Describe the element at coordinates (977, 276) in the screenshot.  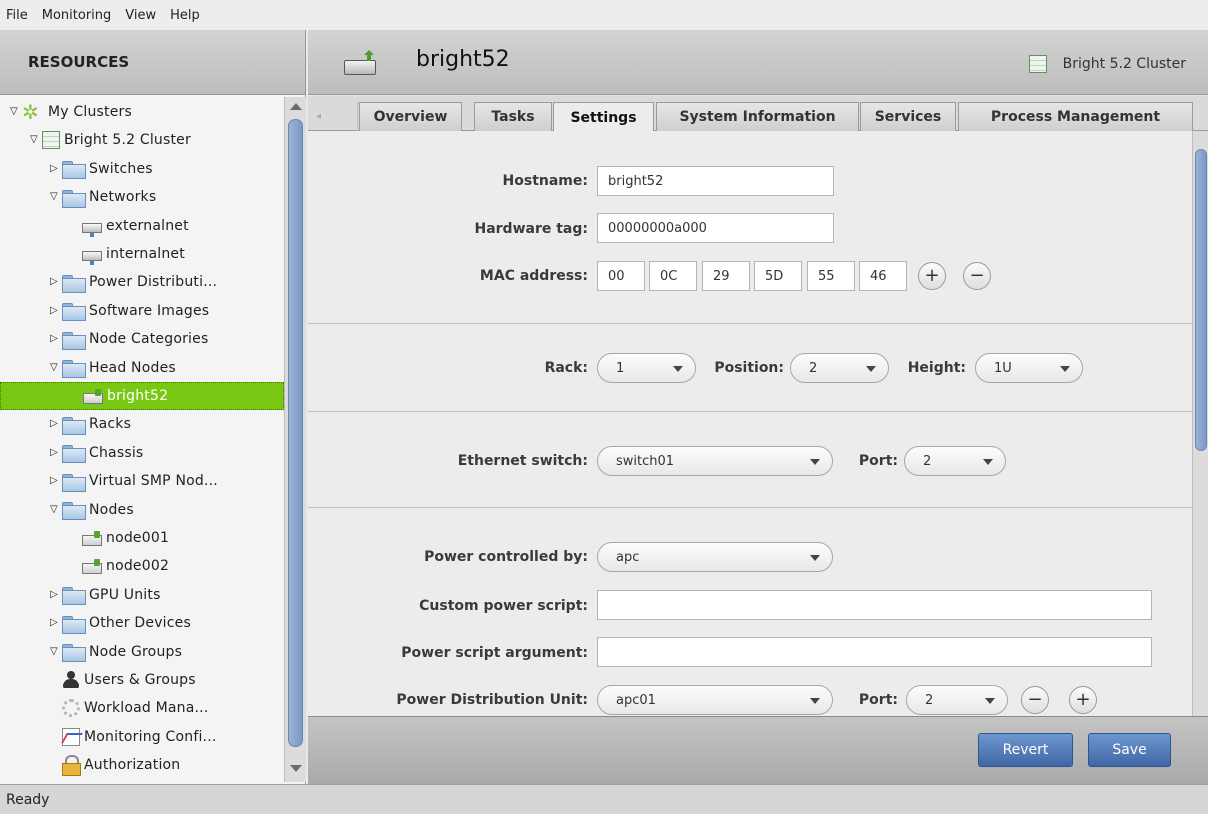
I see `remove-mac-button: −` at that location.